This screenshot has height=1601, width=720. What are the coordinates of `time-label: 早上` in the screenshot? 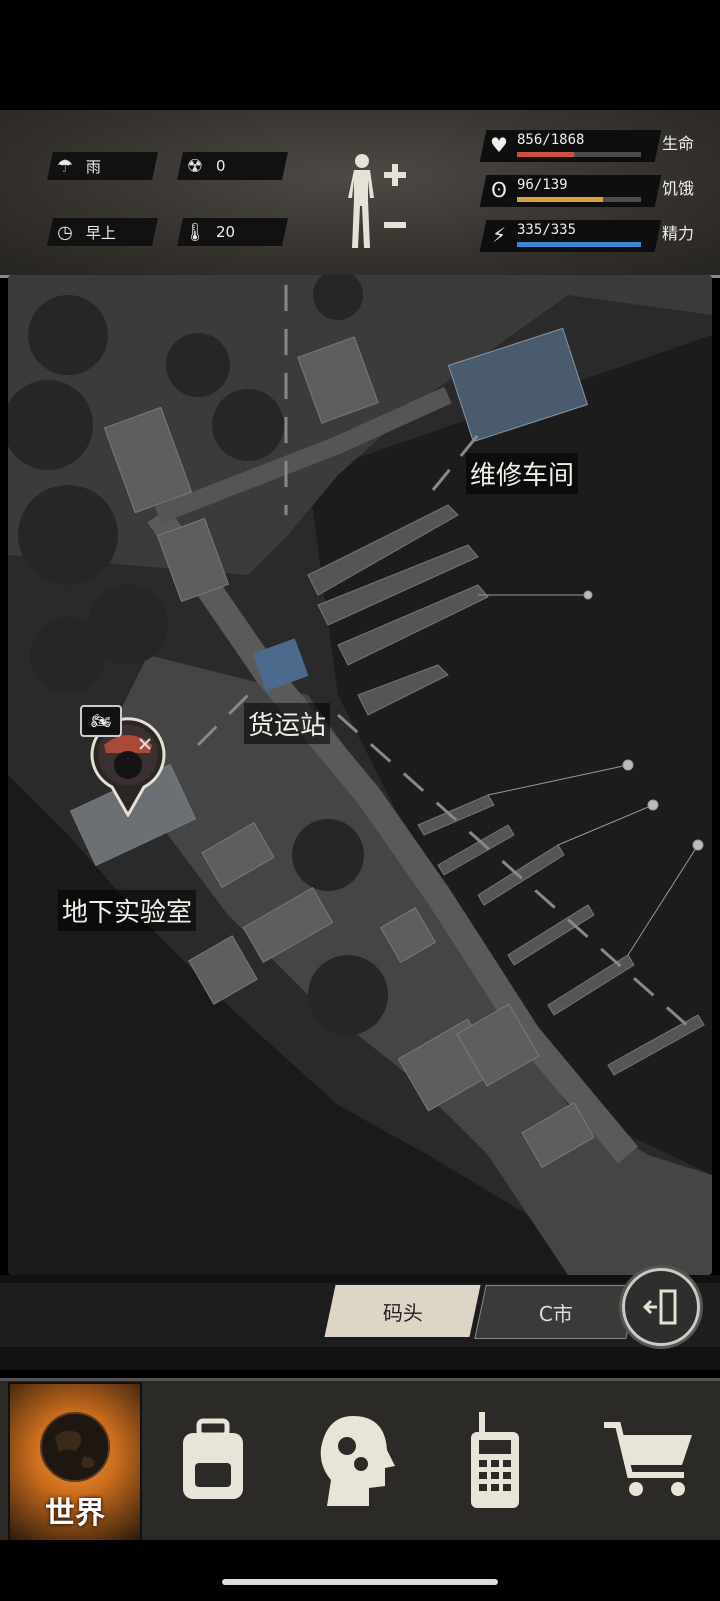 It's located at (101, 232).